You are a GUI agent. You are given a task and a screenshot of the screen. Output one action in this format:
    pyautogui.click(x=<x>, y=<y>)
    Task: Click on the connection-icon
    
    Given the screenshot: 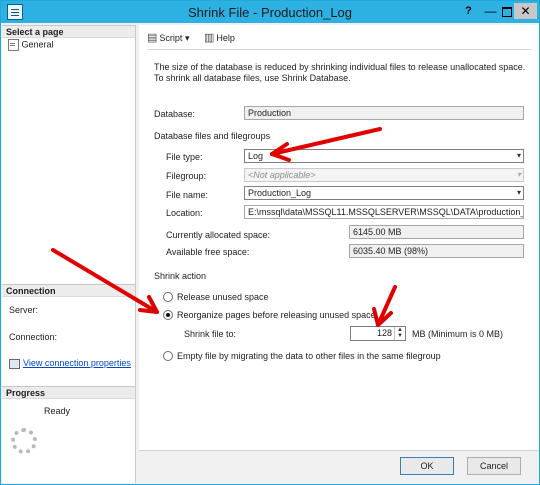 What is the action you would take?
    pyautogui.click(x=14, y=363)
    